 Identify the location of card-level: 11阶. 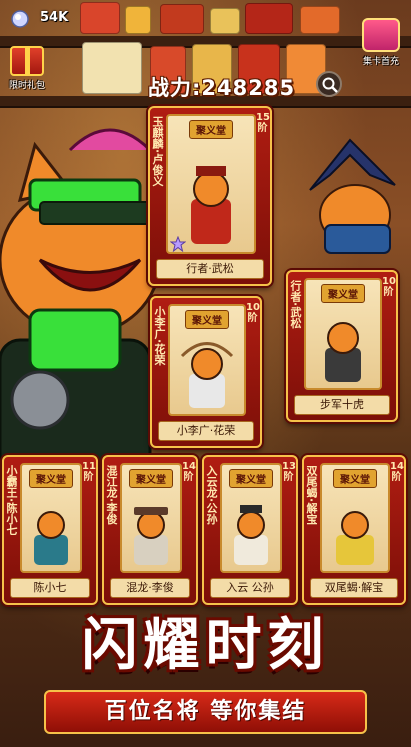
(89, 472).